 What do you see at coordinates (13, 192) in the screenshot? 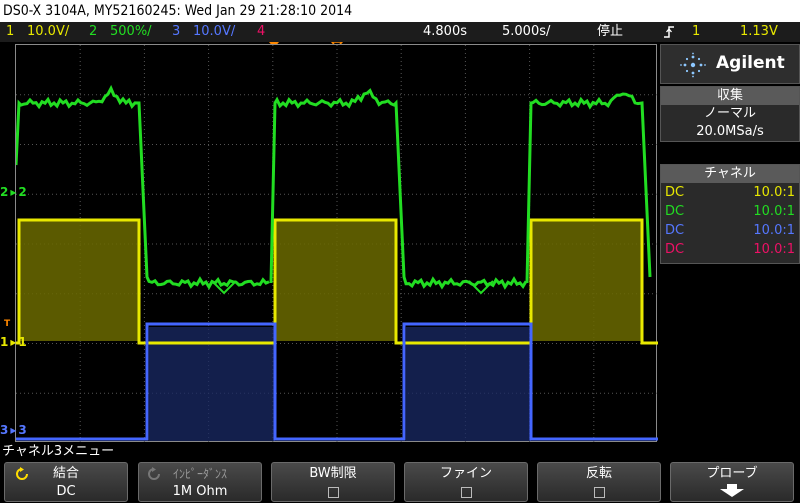
I see `ch2-ground-marker: 2 ▸ 2` at bounding box center [13, 192].